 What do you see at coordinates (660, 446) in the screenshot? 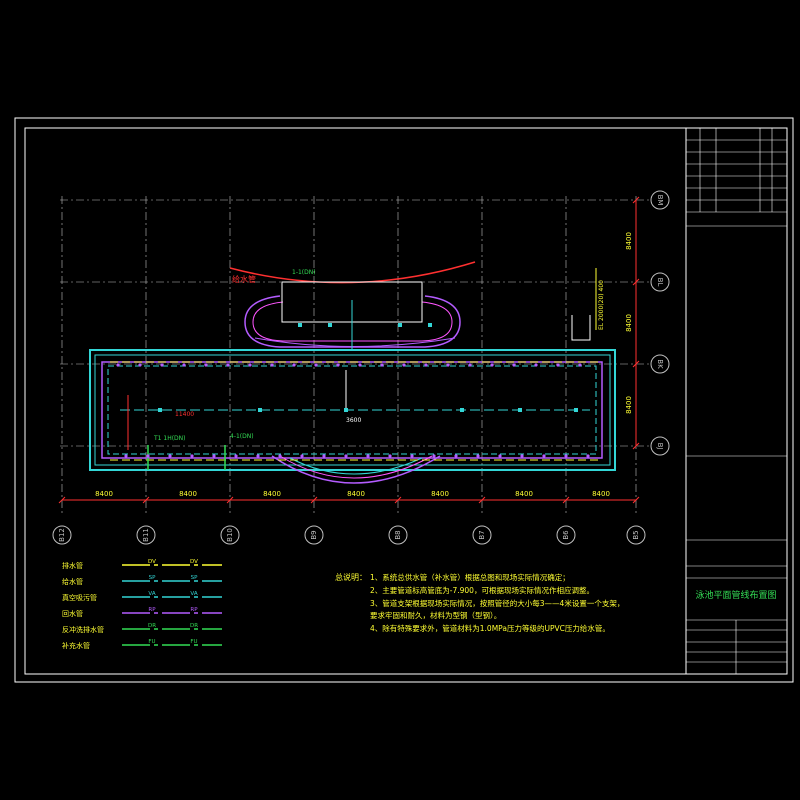
I see `axis-label-v: BJ` at bounding box center [660, 446].